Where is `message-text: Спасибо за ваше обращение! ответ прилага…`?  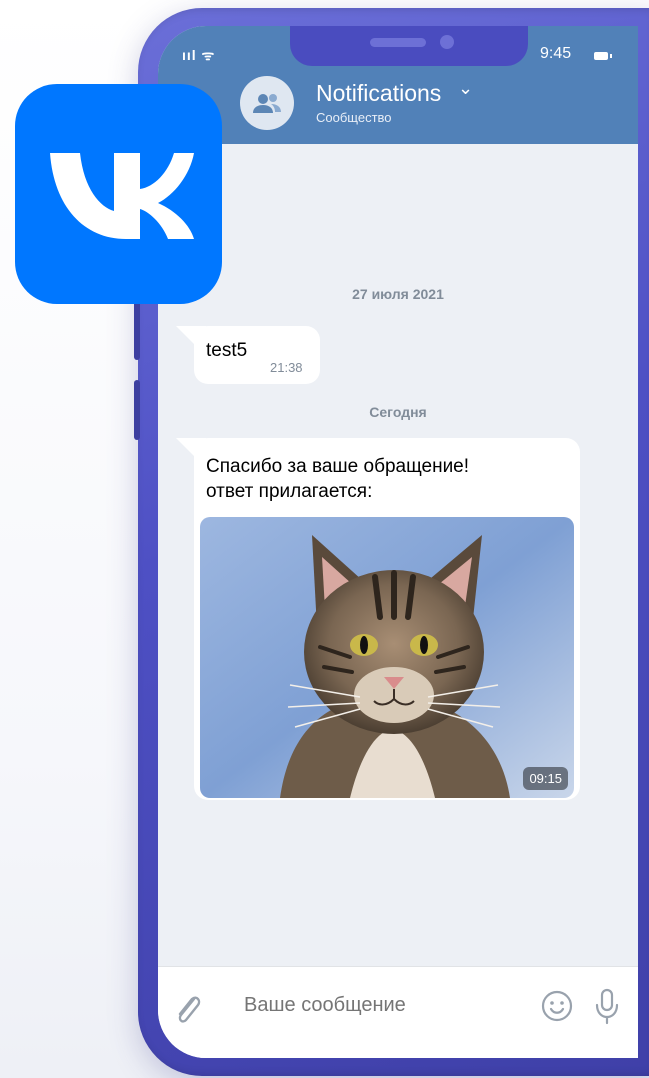 message-text: Спасибо за ваше обращение! ответ прилага… is located at coordinates (337, 479).